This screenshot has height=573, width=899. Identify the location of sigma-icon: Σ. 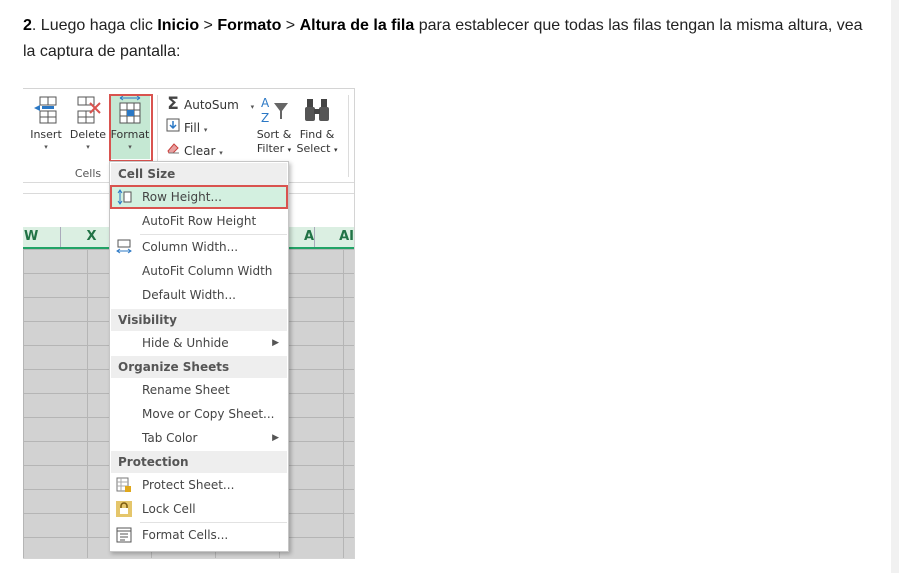
(173, 104).